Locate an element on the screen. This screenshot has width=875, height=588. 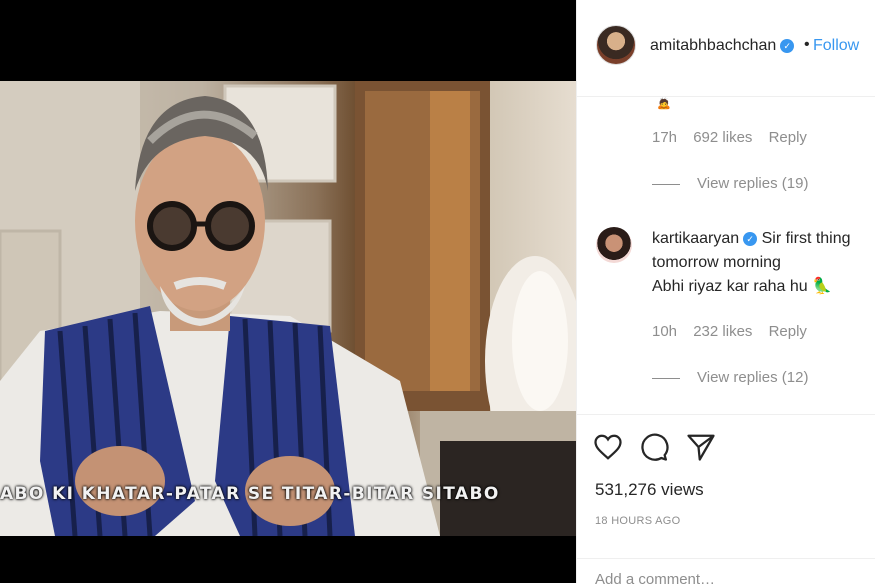
view-replies-button: View replies (12) is located at coordinates (730, 377).